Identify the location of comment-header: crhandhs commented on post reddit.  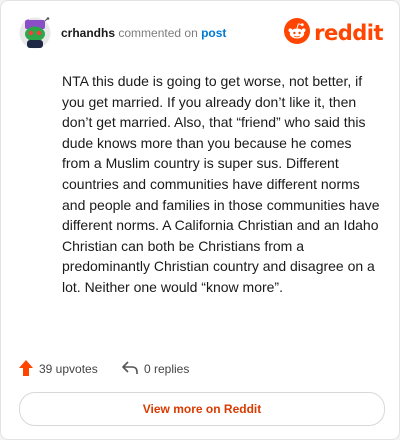
(202, 34).